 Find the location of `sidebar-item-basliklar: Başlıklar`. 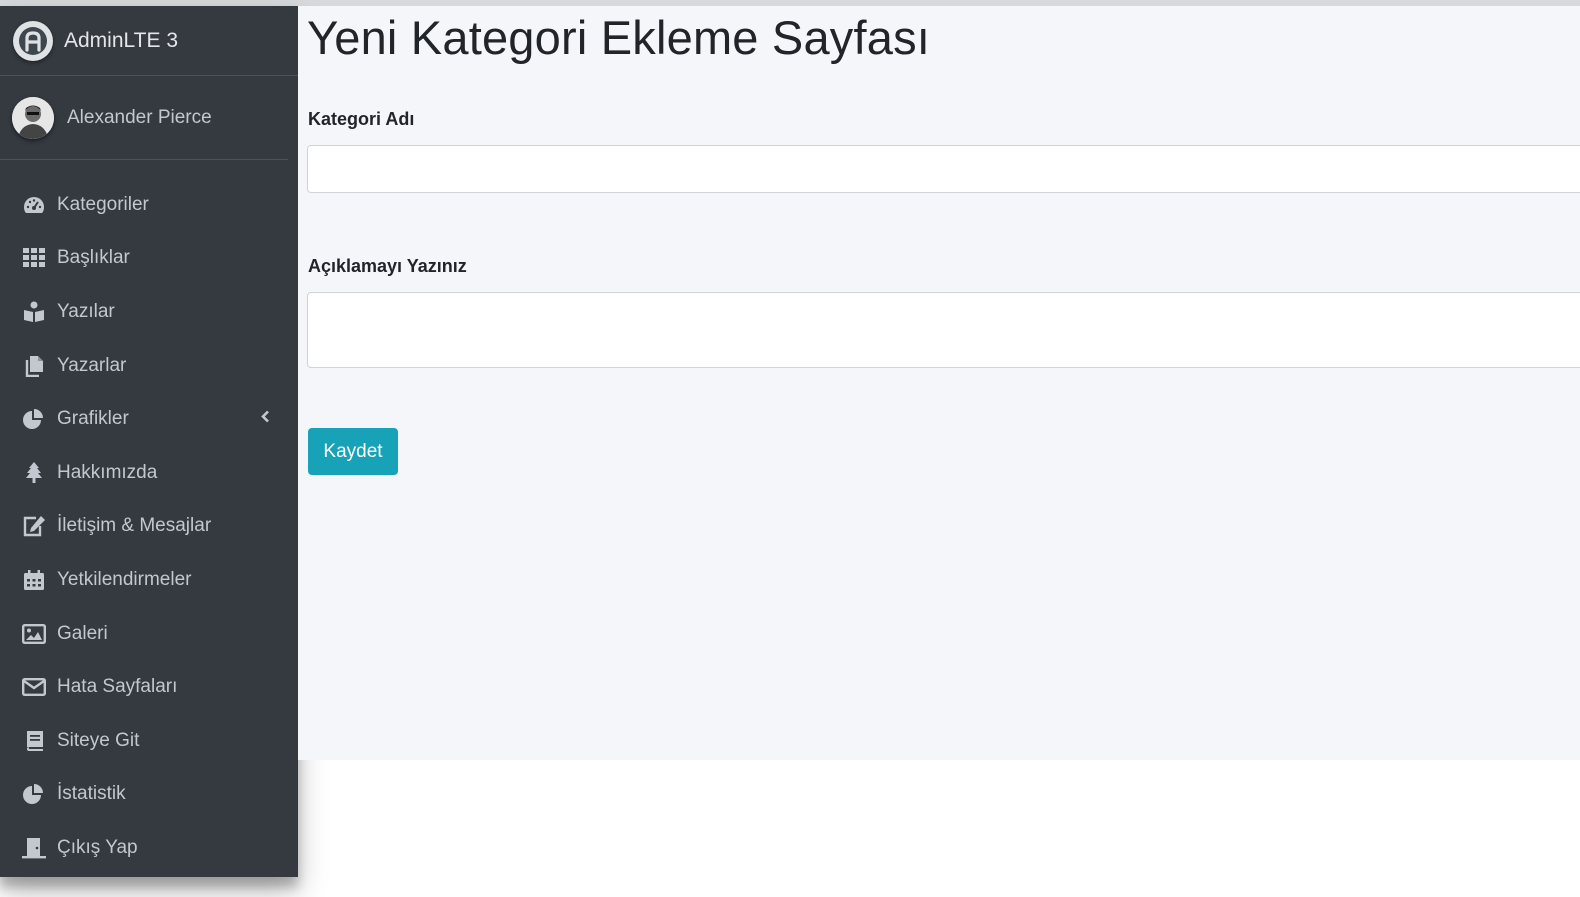

sidebar-item-basliklar: Başlıklar is located at coordinates (149, 259).